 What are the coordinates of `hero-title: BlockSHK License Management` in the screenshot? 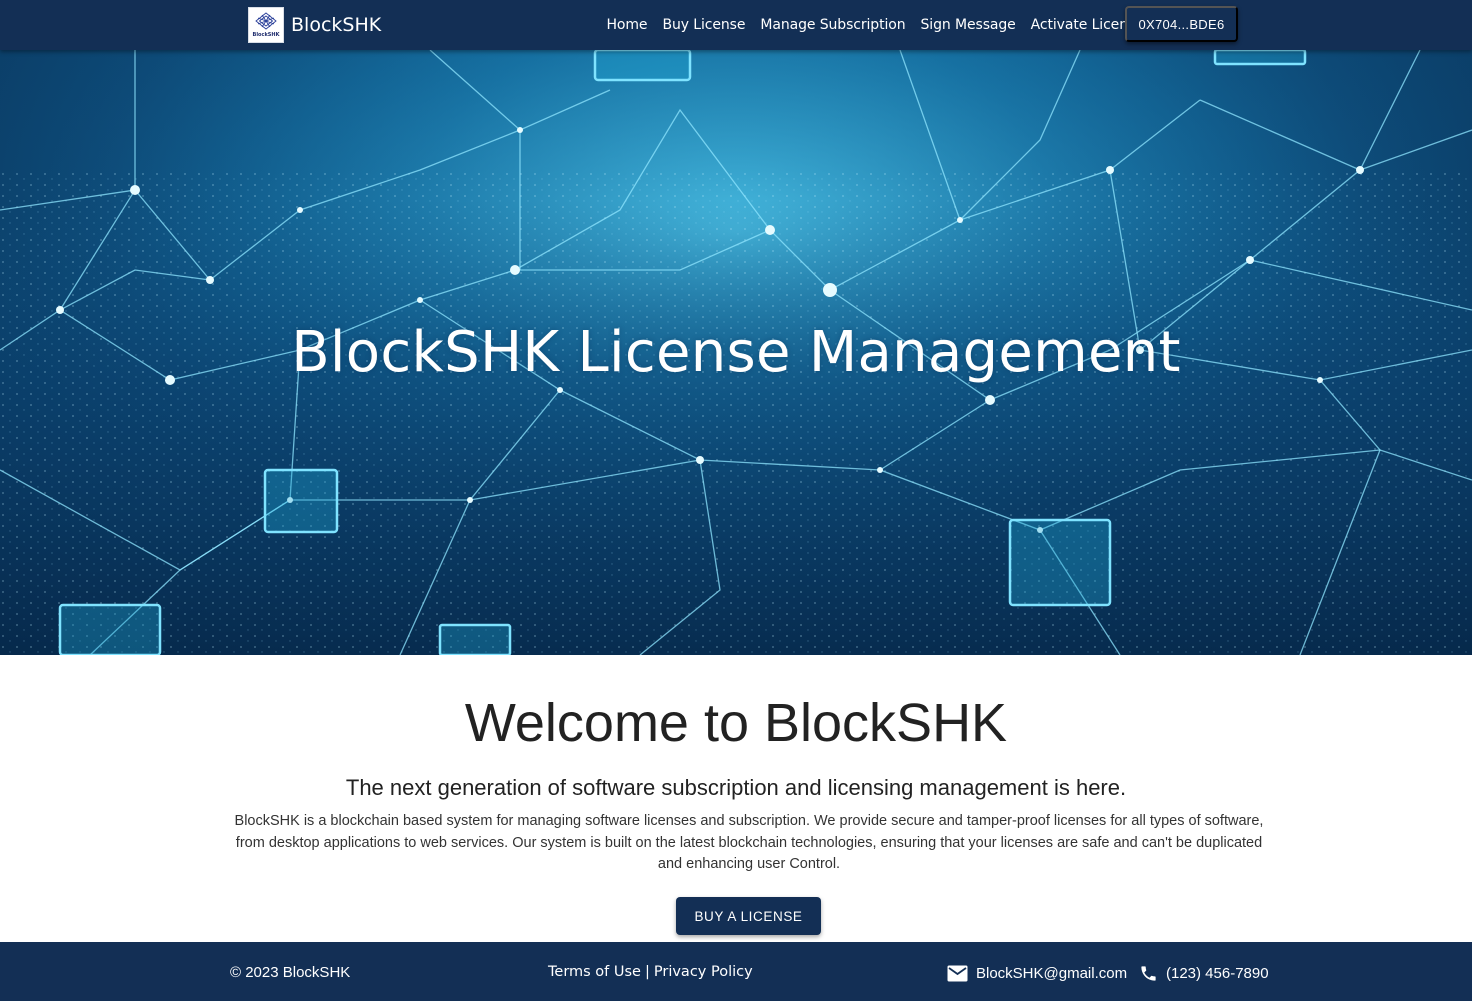 It's located at (736, 352).